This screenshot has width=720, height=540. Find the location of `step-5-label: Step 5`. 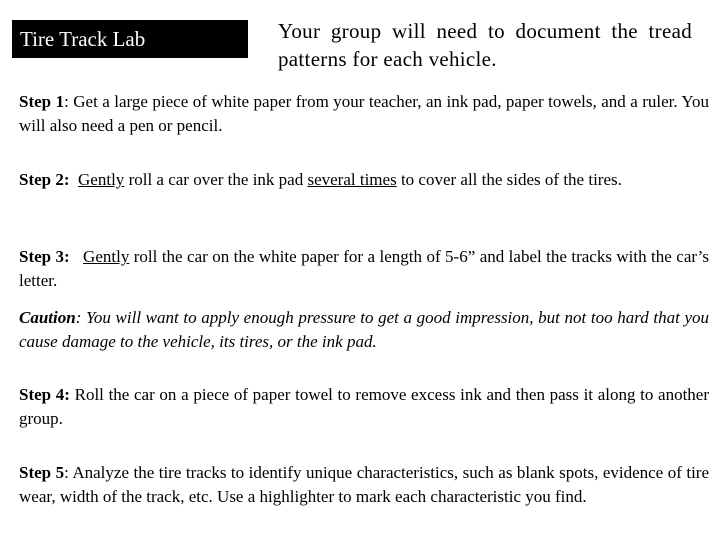

step-5-label: Step 5 is located at coordinates (42, 472).